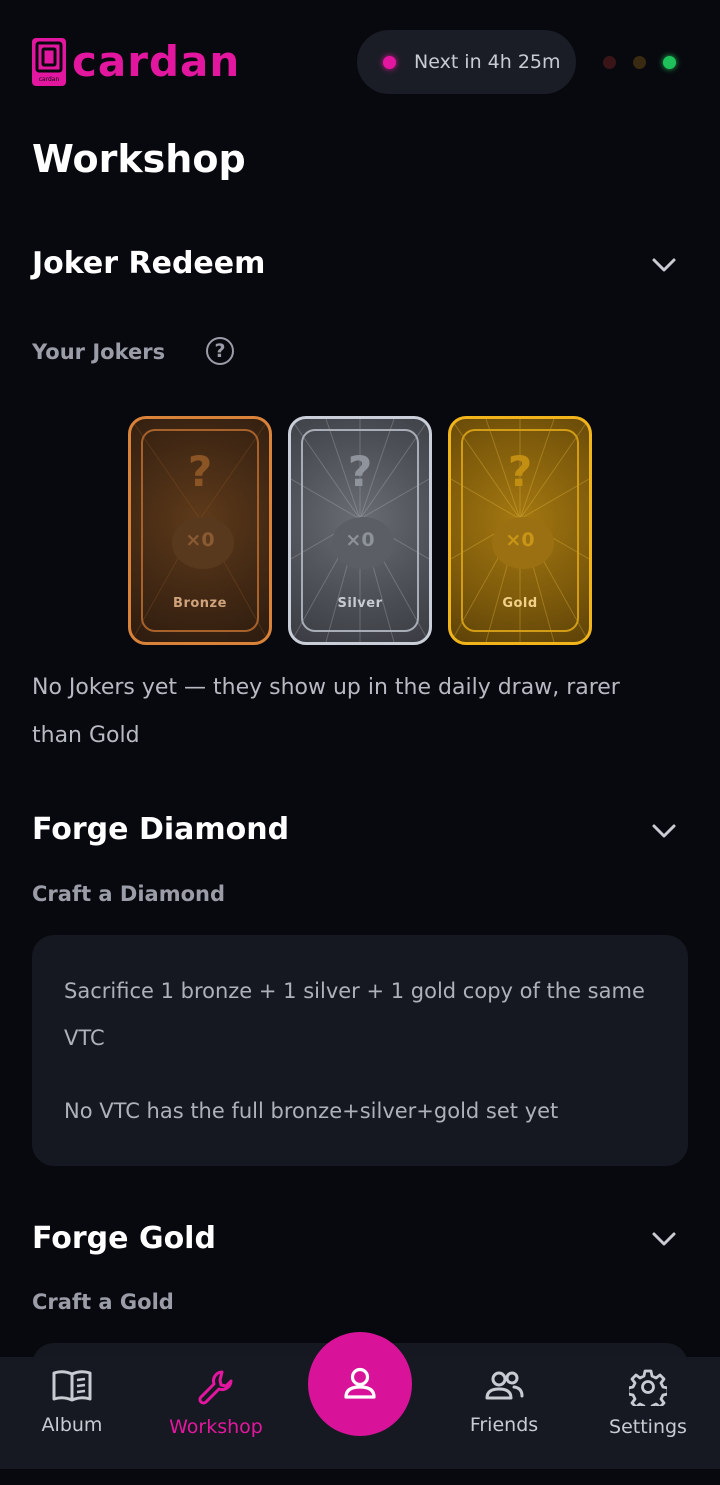 The image size is (720, 1485). Describe the element at coordinates (72, 1425) in the screenshot. I see `nav-label: Album` at that location.